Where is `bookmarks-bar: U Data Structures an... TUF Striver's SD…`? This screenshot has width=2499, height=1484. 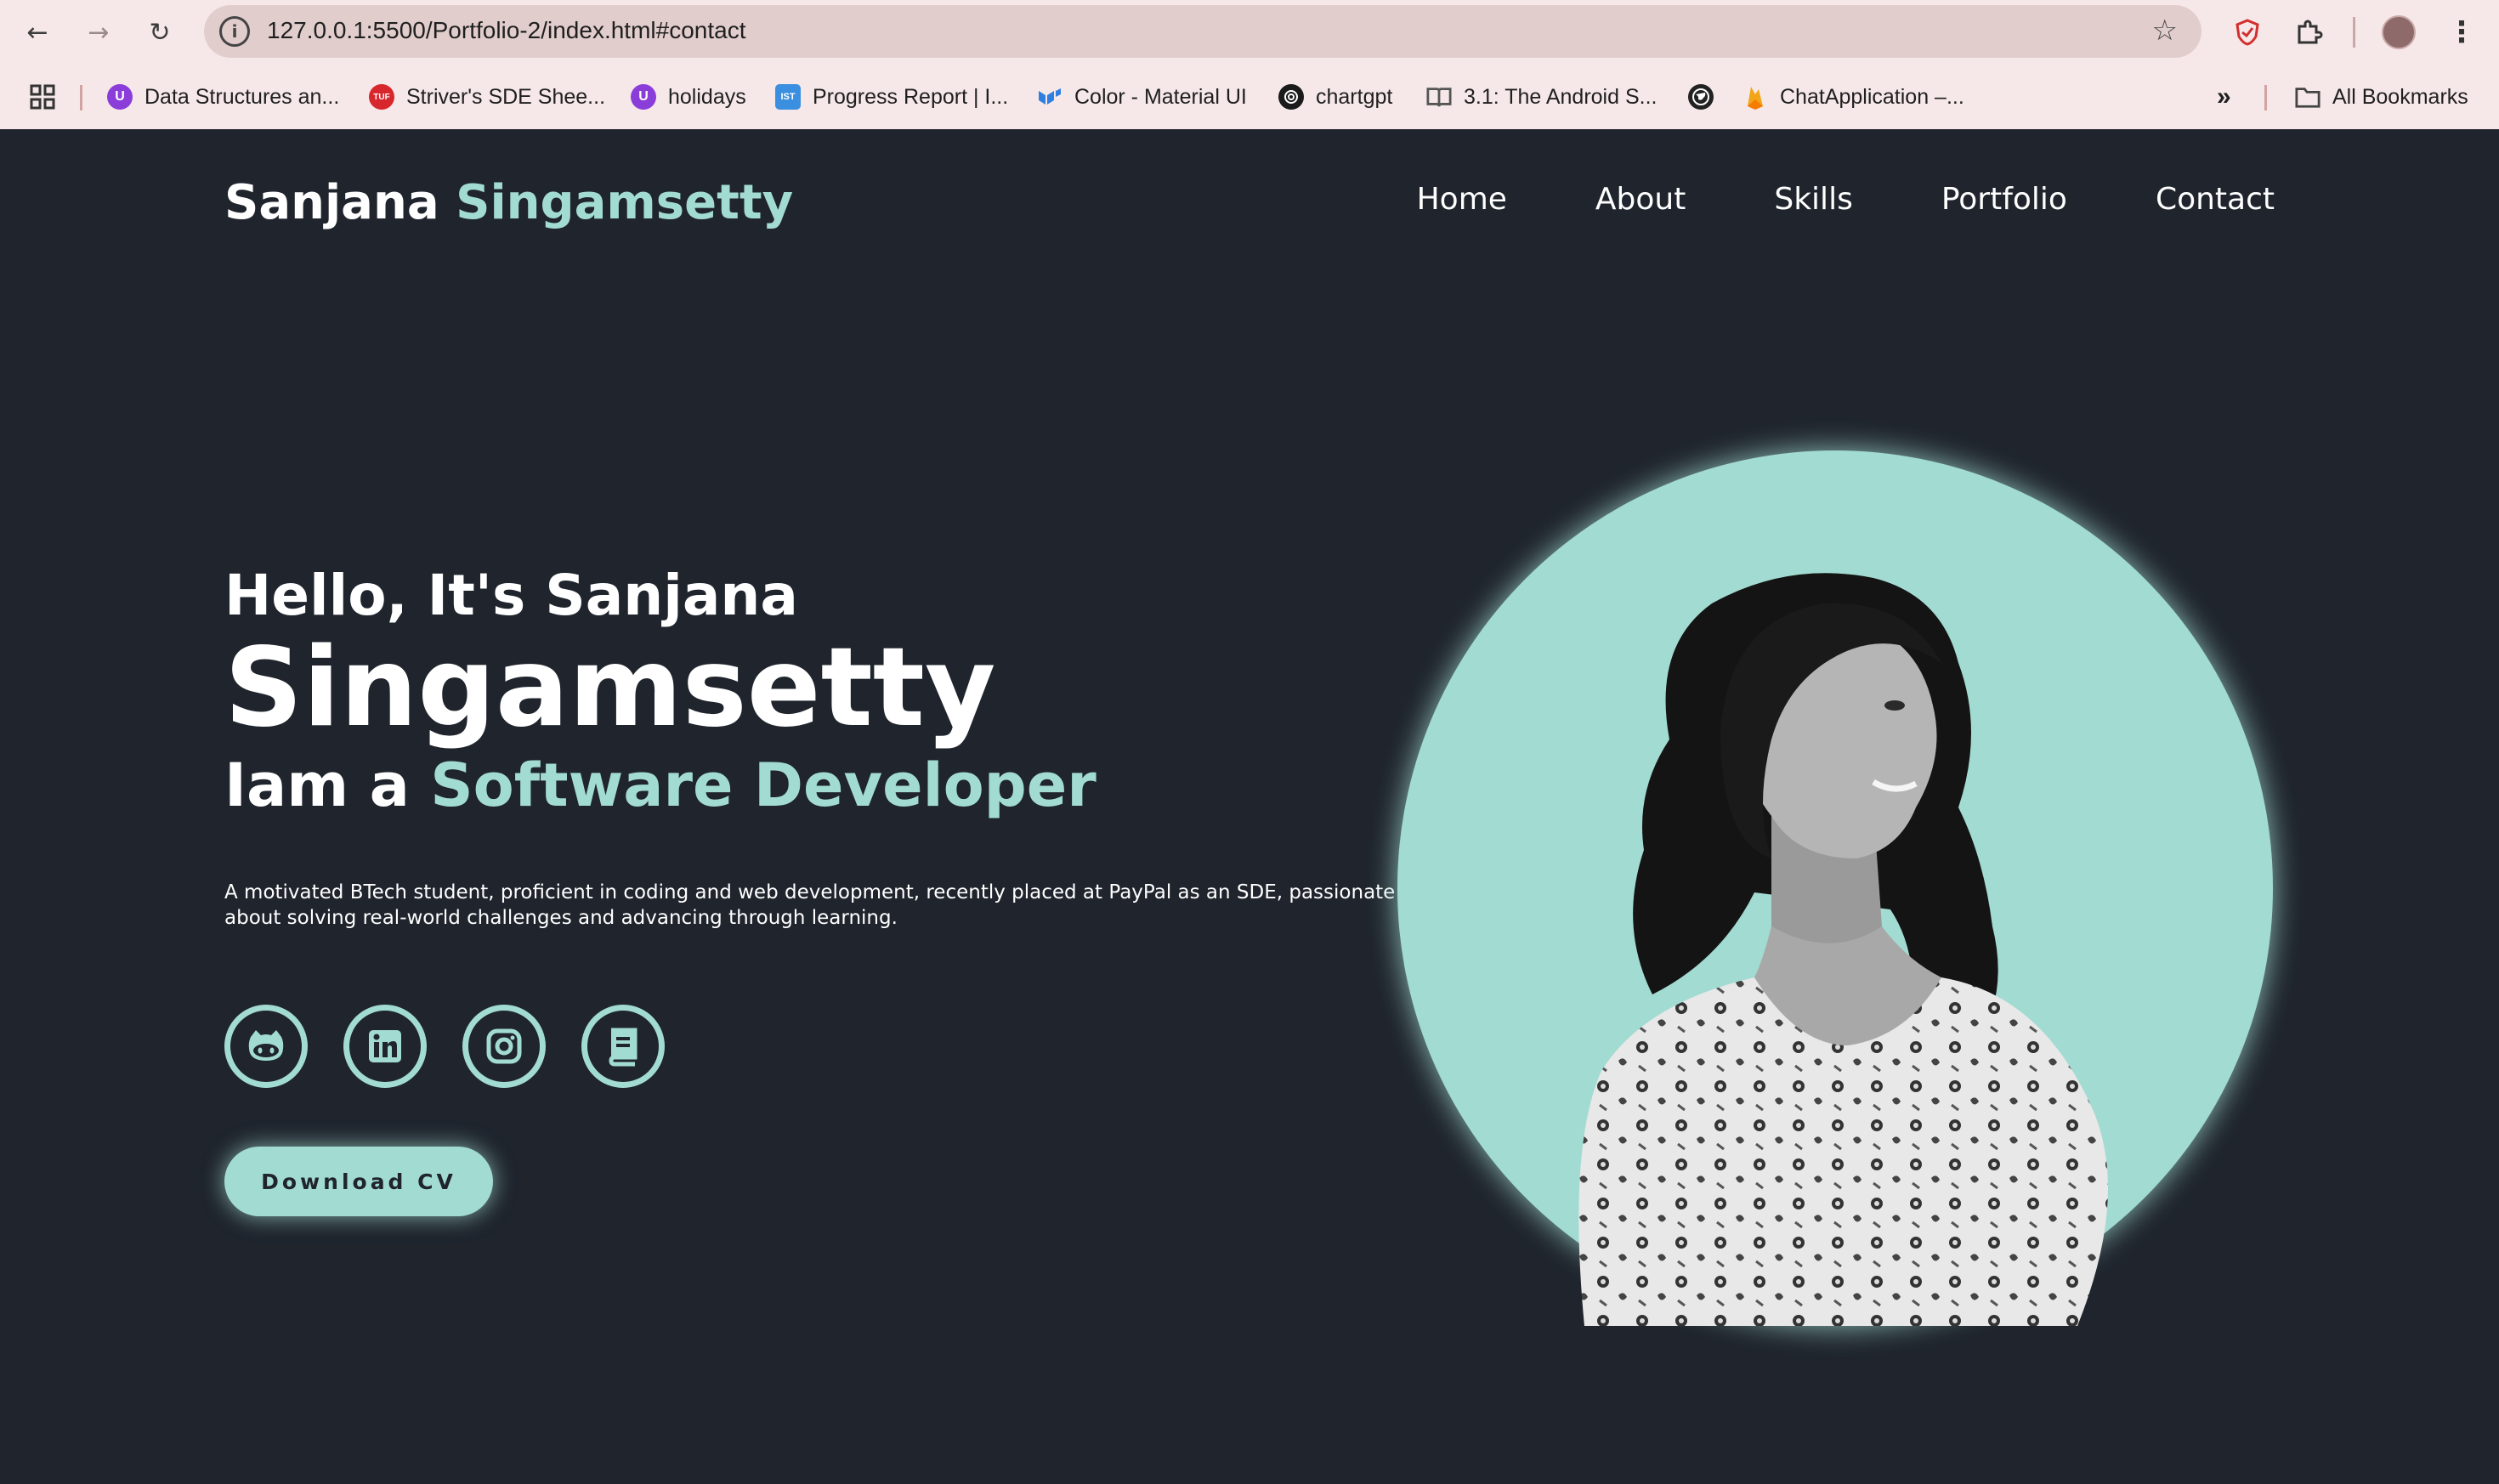
bookmarks-bar: U Data Structures an... TUF Striver's SD… is located at coordinates (1249, 97).